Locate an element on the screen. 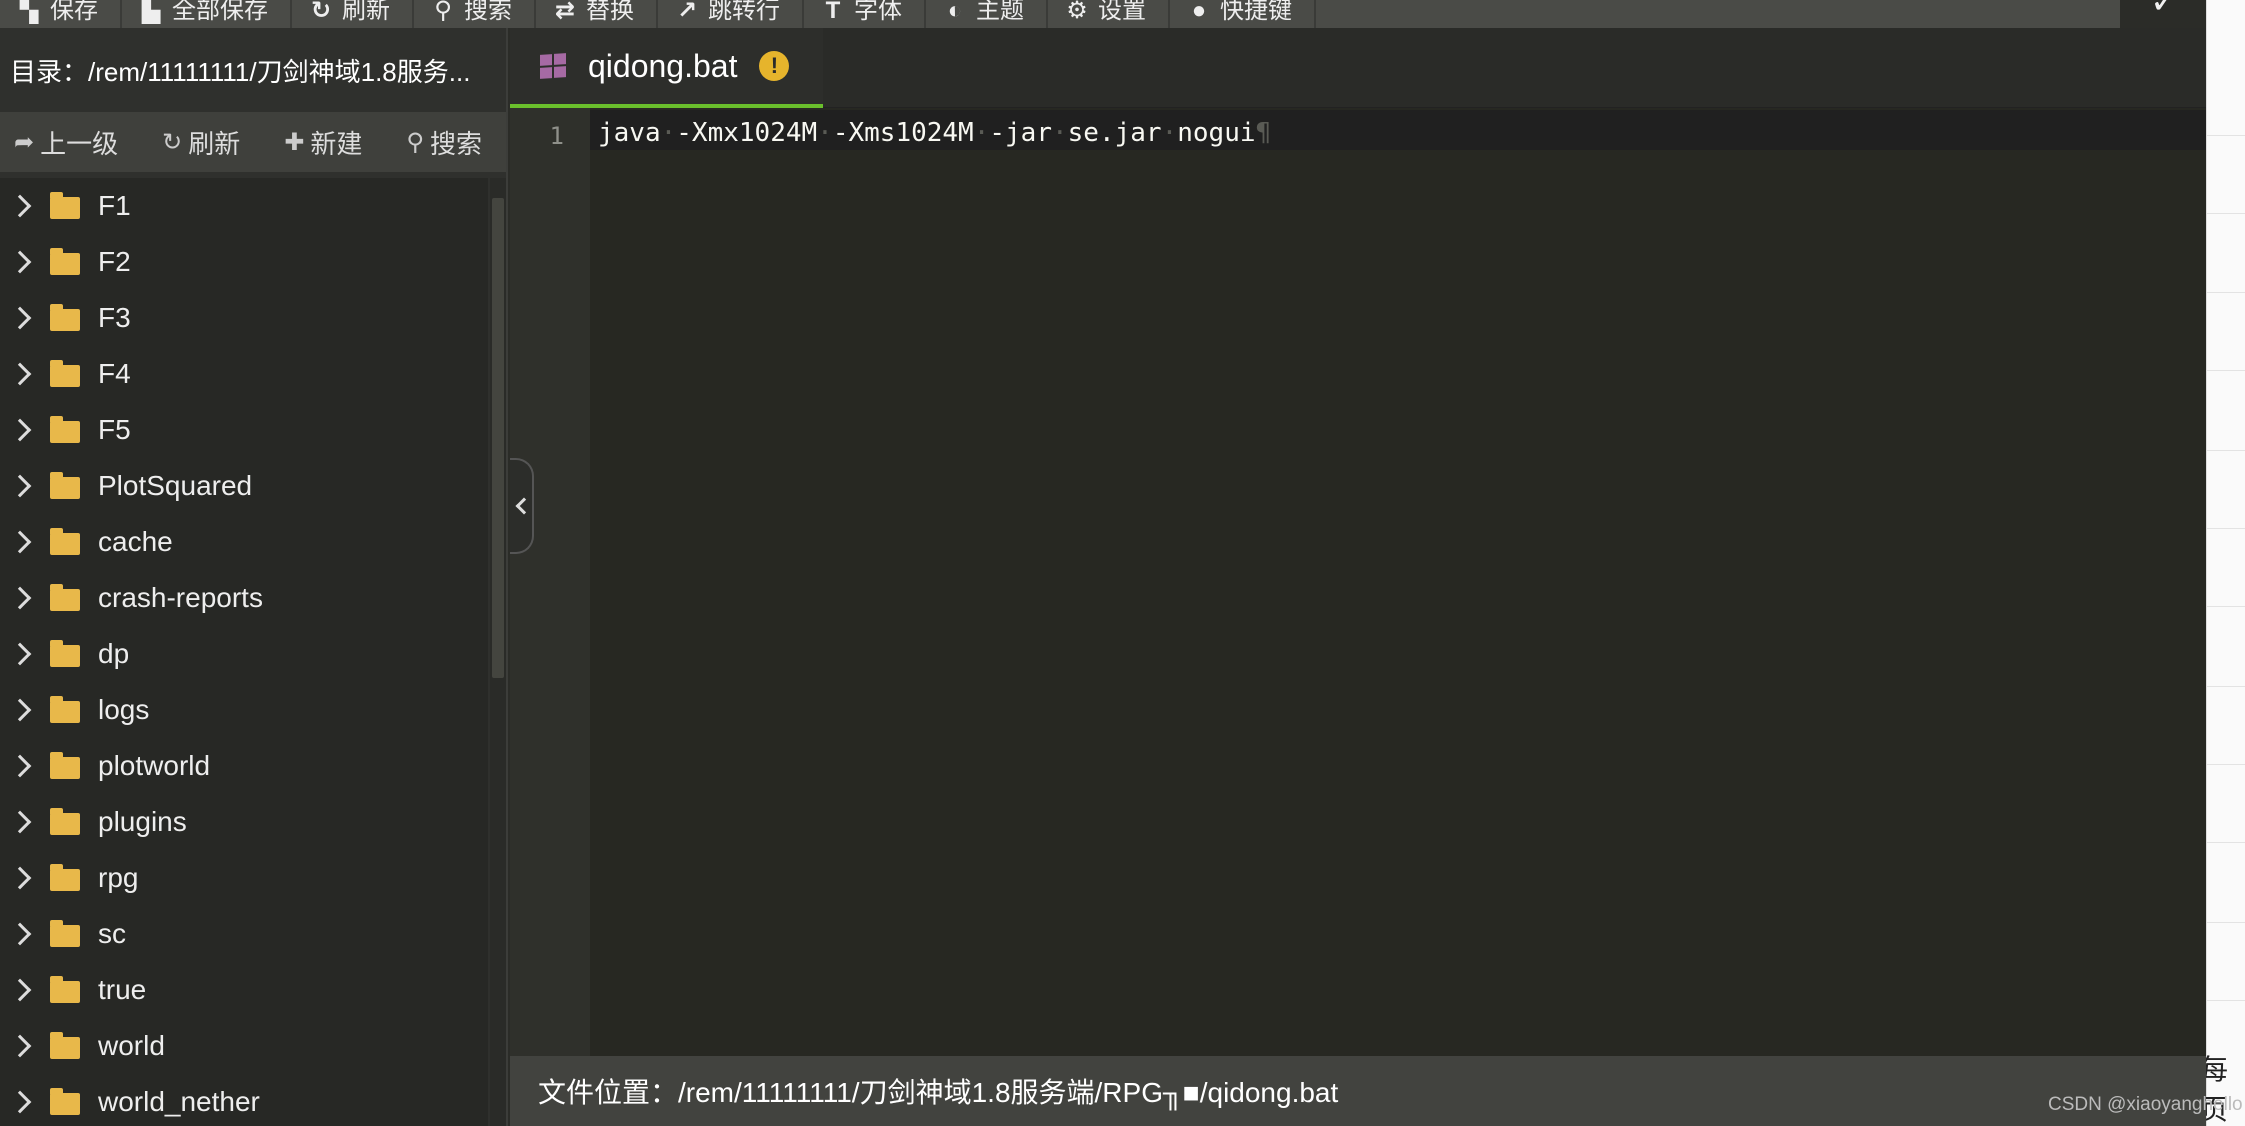 This screenshot has height=1126, width=2245. line-number: 1 is located at coordinates (556, 136).